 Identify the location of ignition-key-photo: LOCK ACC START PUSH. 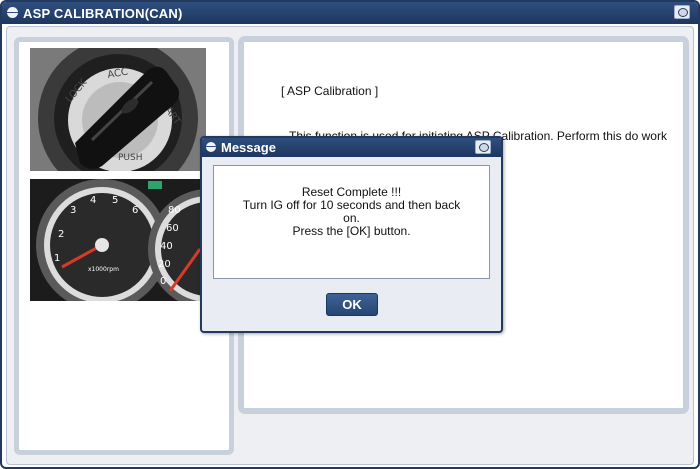
(118, 109).